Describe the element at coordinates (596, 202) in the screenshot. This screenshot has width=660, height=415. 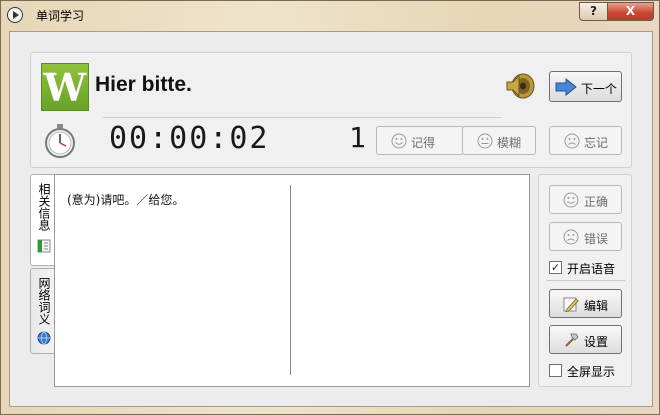
I see `correct-label: 正确` at that location.